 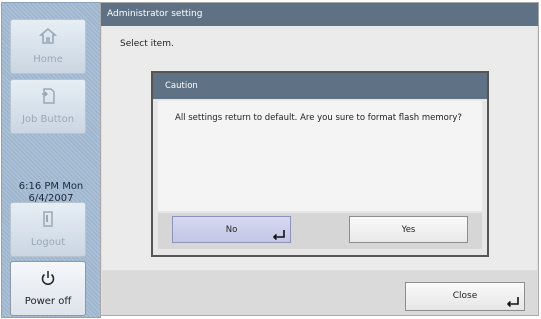 What do you see at coordinates (48, 229) in the screenshot?
I see `logout-button: Logout` at bounding box center [48, 229].